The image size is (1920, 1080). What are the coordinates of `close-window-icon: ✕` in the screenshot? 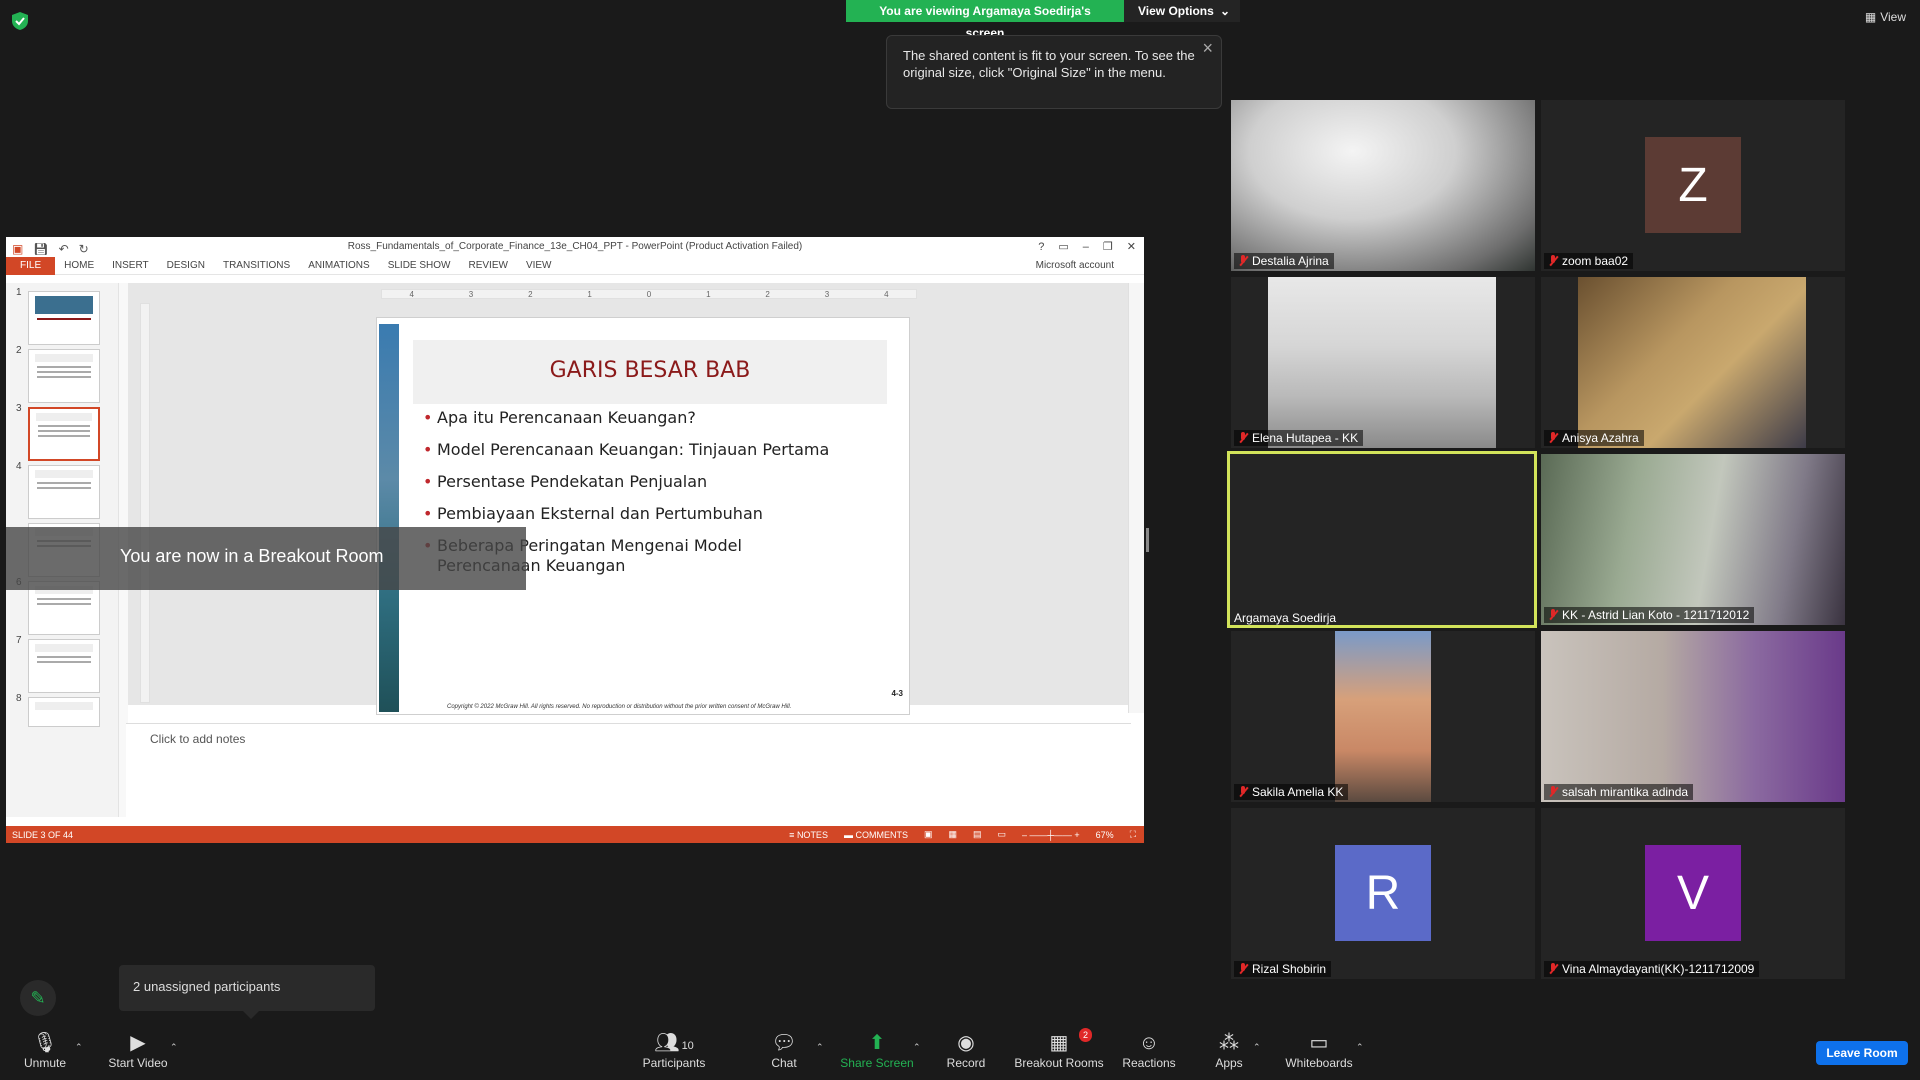 It's located at (1131, 247).